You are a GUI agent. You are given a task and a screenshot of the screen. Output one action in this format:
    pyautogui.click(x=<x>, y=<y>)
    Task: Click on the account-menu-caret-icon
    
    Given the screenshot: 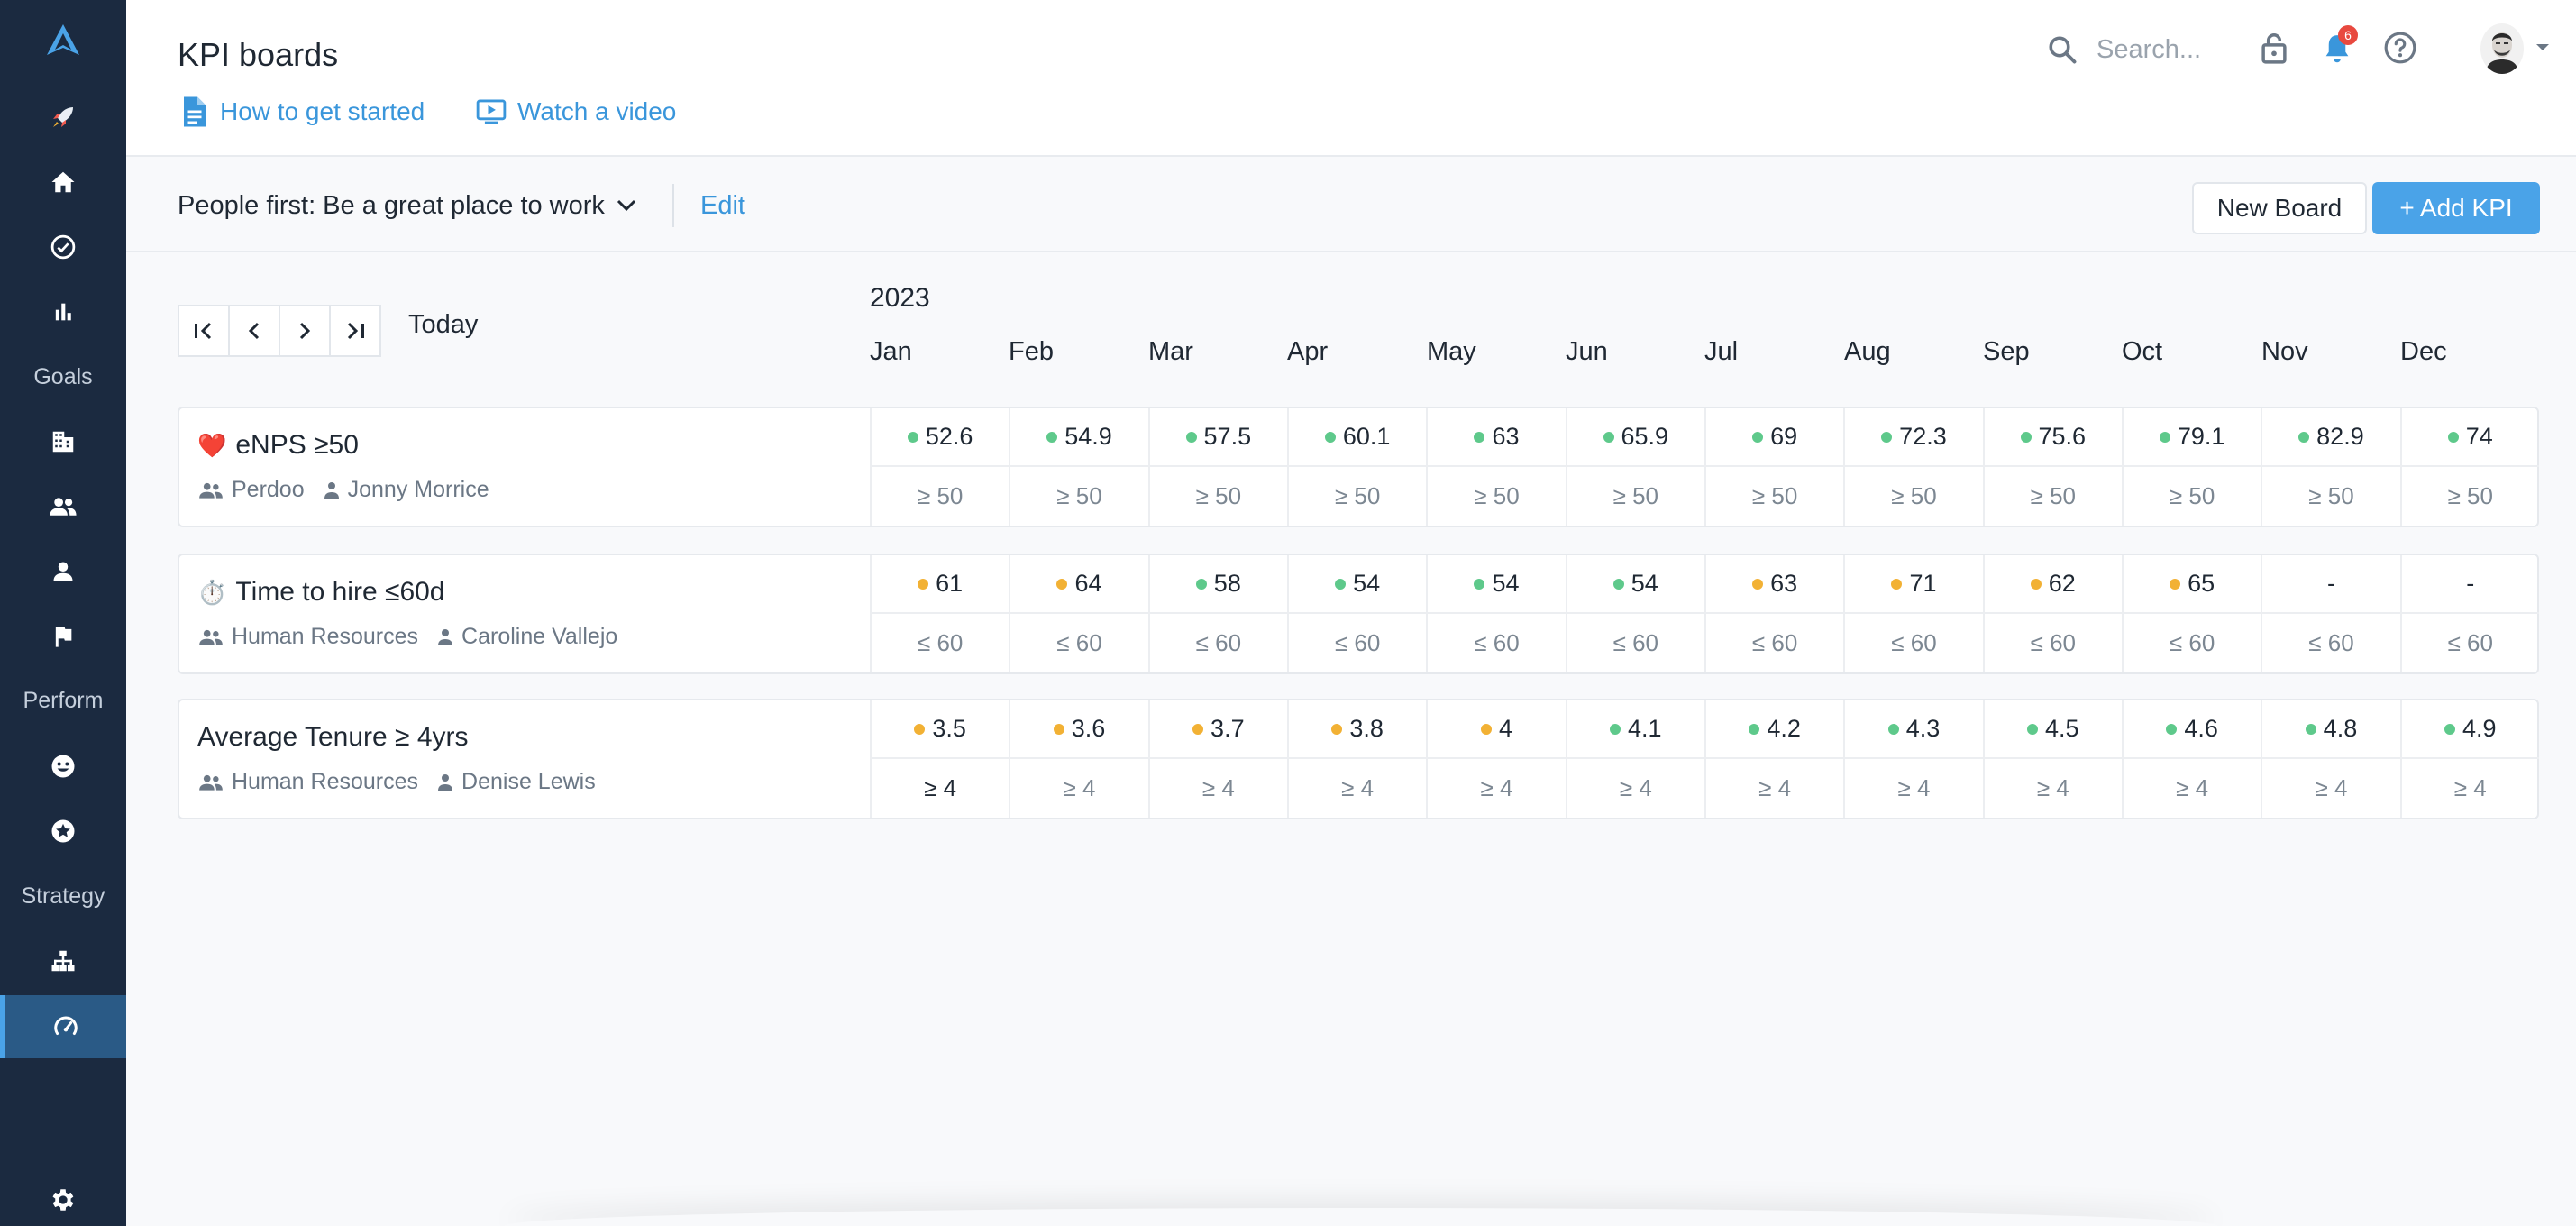 What is the action you would take?
    pyautogui.click(x=2542, y=47)
    